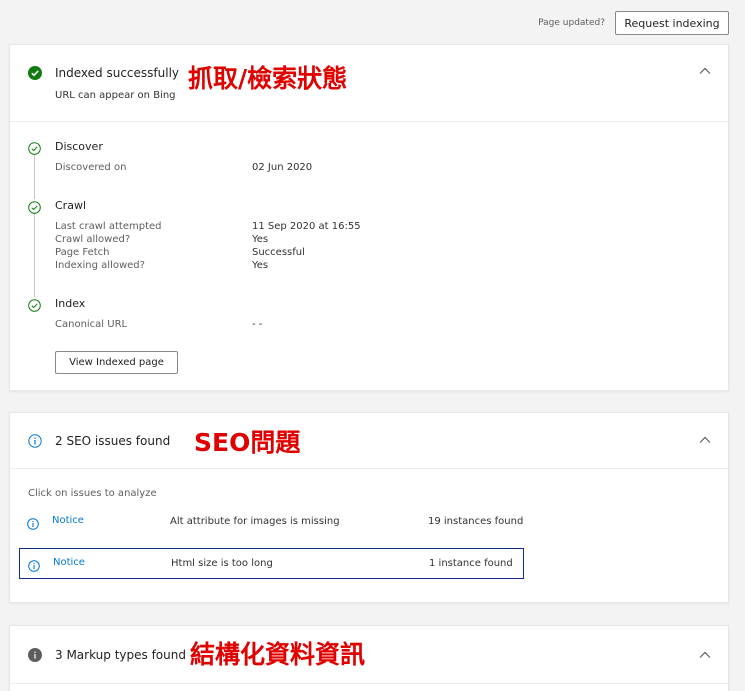  What do you see at coordinates (92, 493) in the screenshot?
I see `seo-hint: Click on issues to analyze` at bounding box center [92, 493].